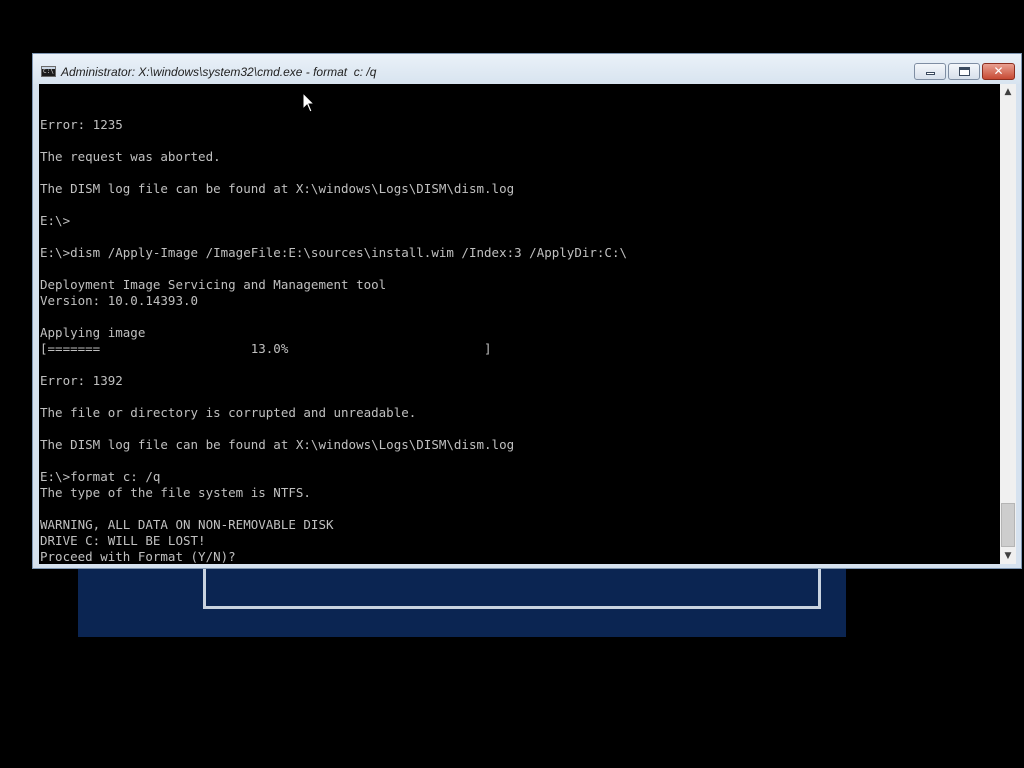 The width and height of the screenshot is (1024, 768). What do you see at coordinates (93, 332) in the screenshot?
I see `console-line: Applying image` at bounding box center [93, 332].